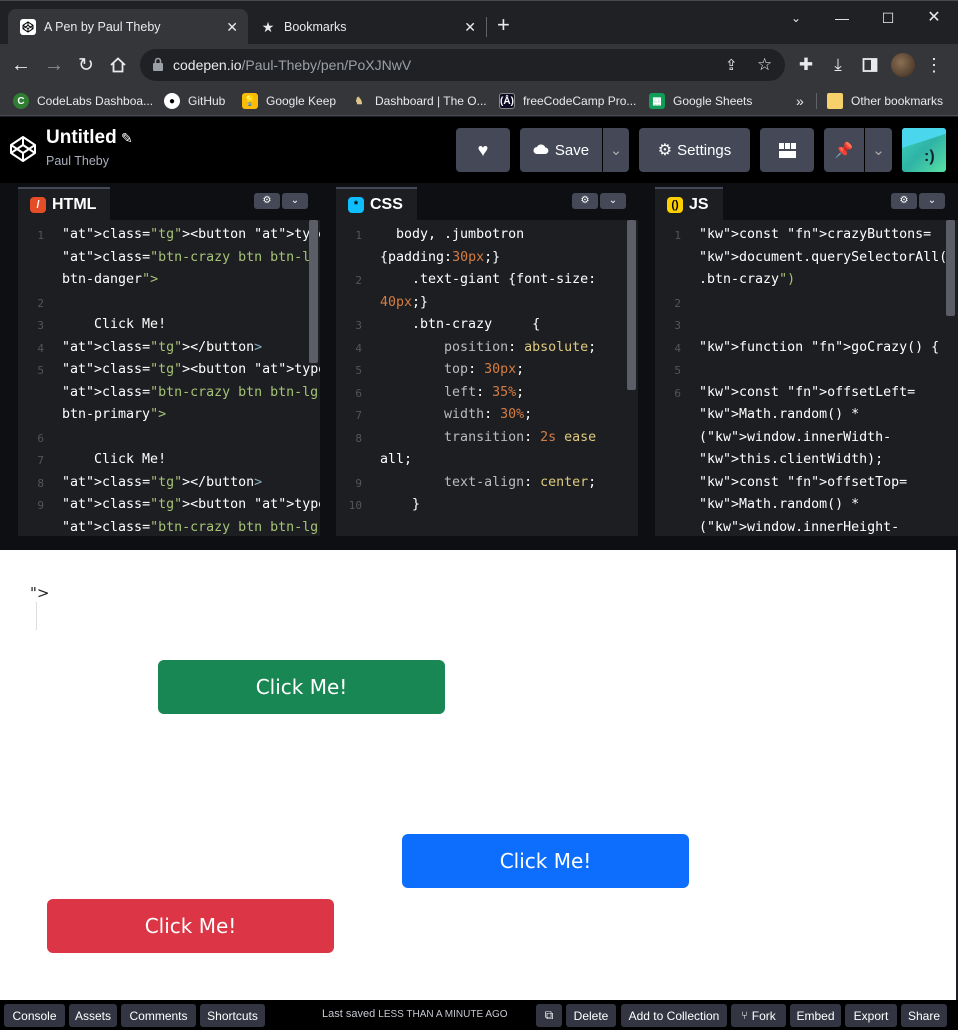 This screenshot has height=1030, width=958. I want to click on bookmark-star-icon: ☆, so click(764, 65).